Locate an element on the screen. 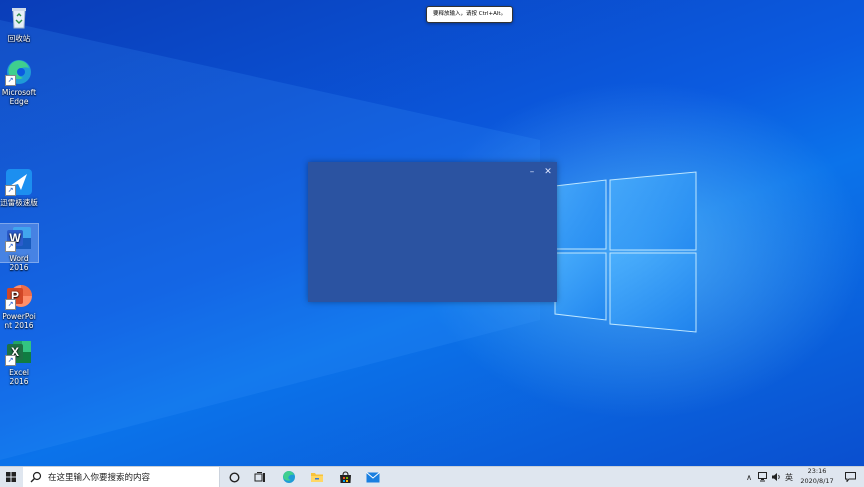 The height and width of the screenshot is (487, 864). cortana-circle-icon is located at coordinates (234, 477).